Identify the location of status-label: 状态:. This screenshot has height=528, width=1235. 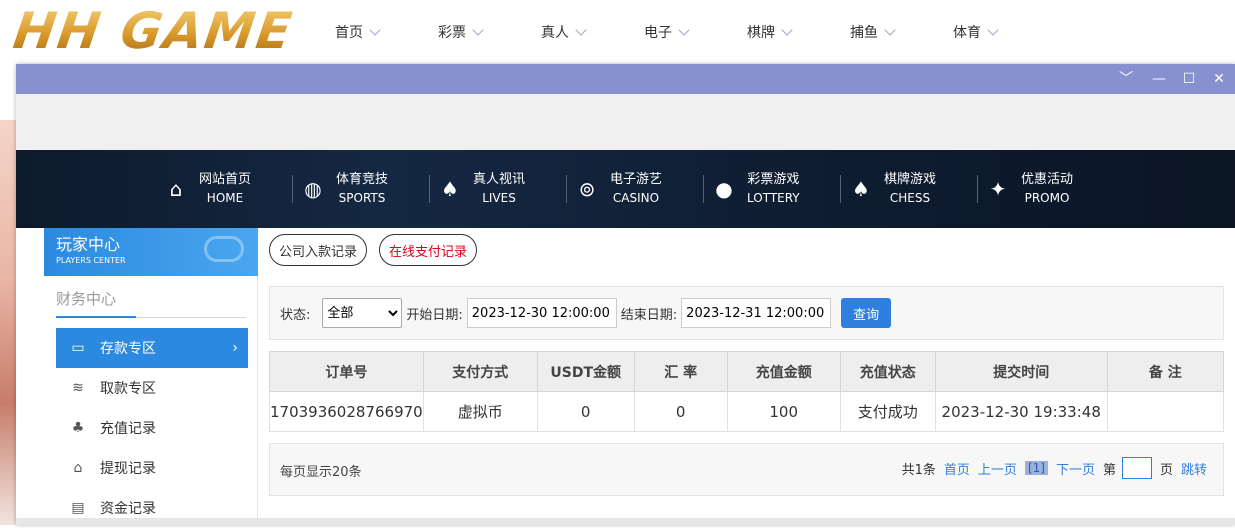
(295, 315).